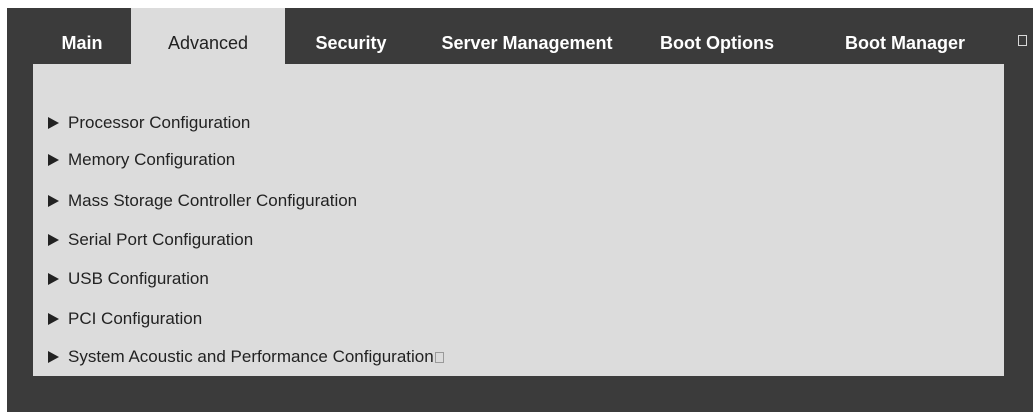 The width and height of the screenshot is (1033, 412). I want to click on menu-item-usb-configuration: USB Configuration, so click(128, 279).